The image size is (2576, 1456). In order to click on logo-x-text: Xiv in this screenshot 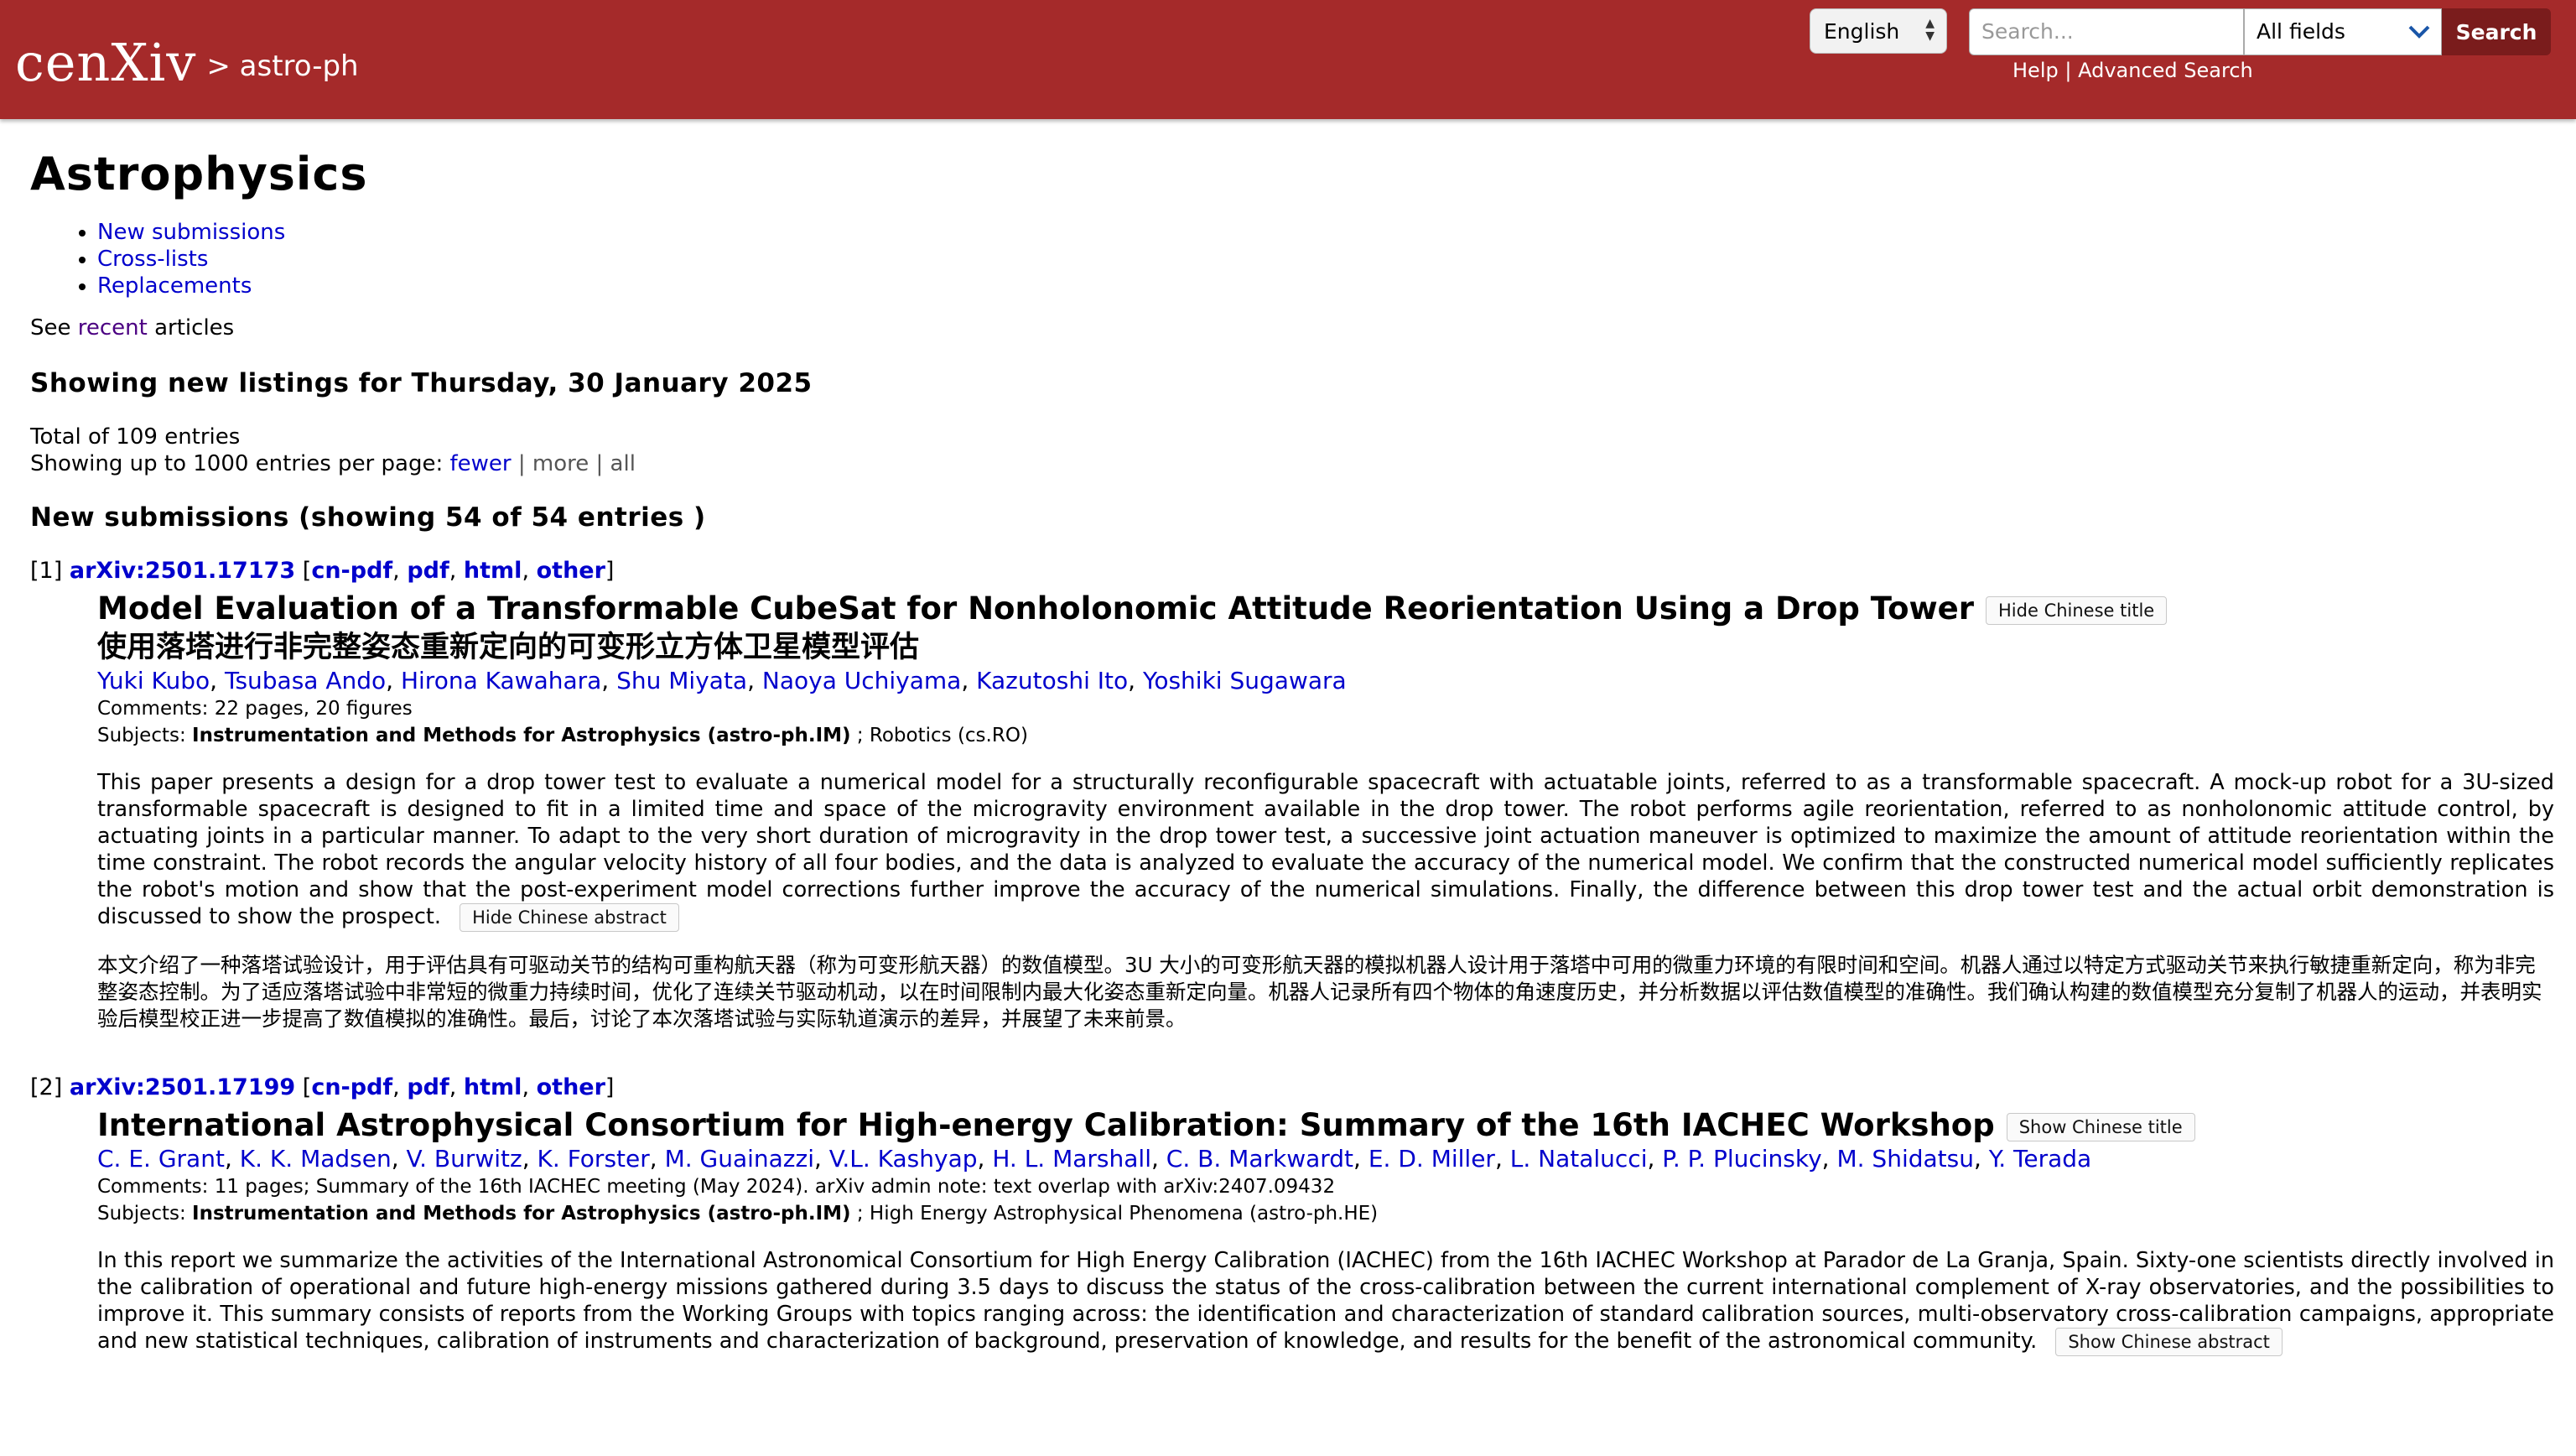, I will do `click(154, 62)`.